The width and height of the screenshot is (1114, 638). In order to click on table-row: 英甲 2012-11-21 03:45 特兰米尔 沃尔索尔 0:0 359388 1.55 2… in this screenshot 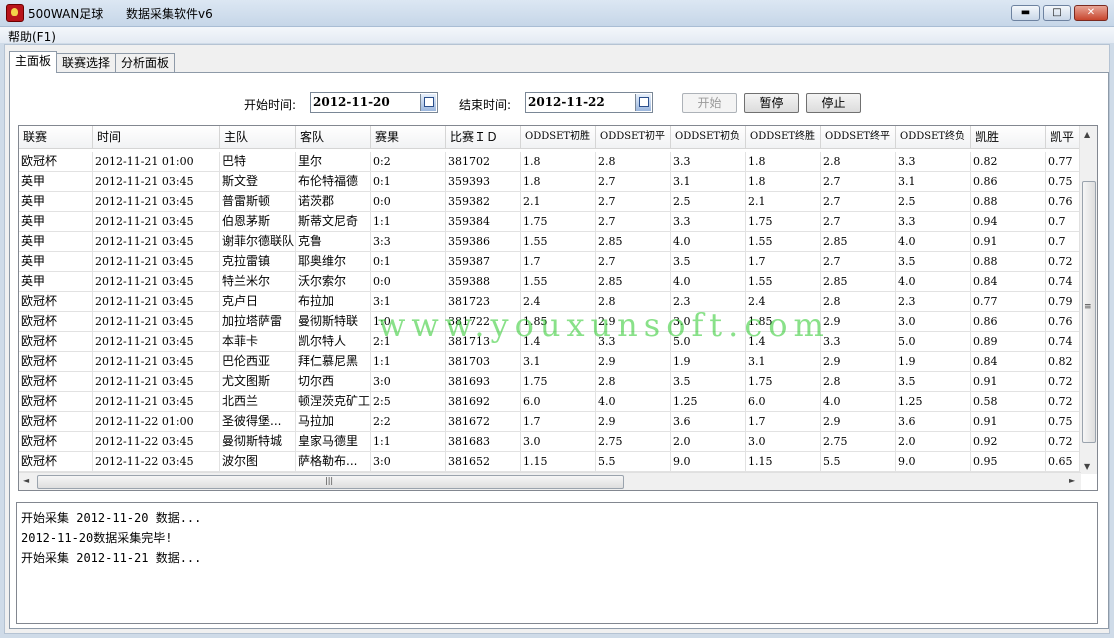, I will do `click(550, 282)`.